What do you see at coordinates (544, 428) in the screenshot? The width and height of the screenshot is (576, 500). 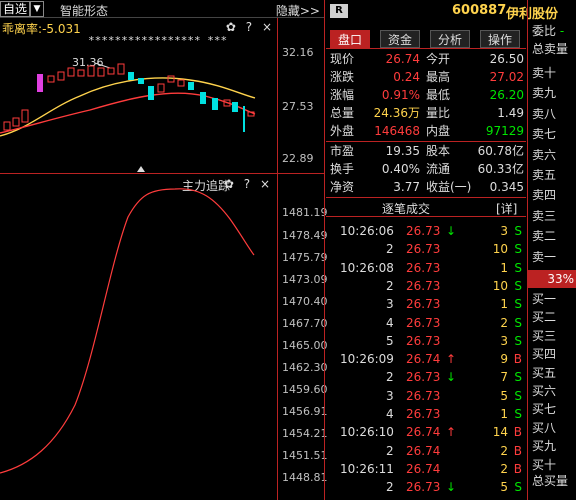 I see `buy-level-label: 买八` at bounding box center [544, 428].